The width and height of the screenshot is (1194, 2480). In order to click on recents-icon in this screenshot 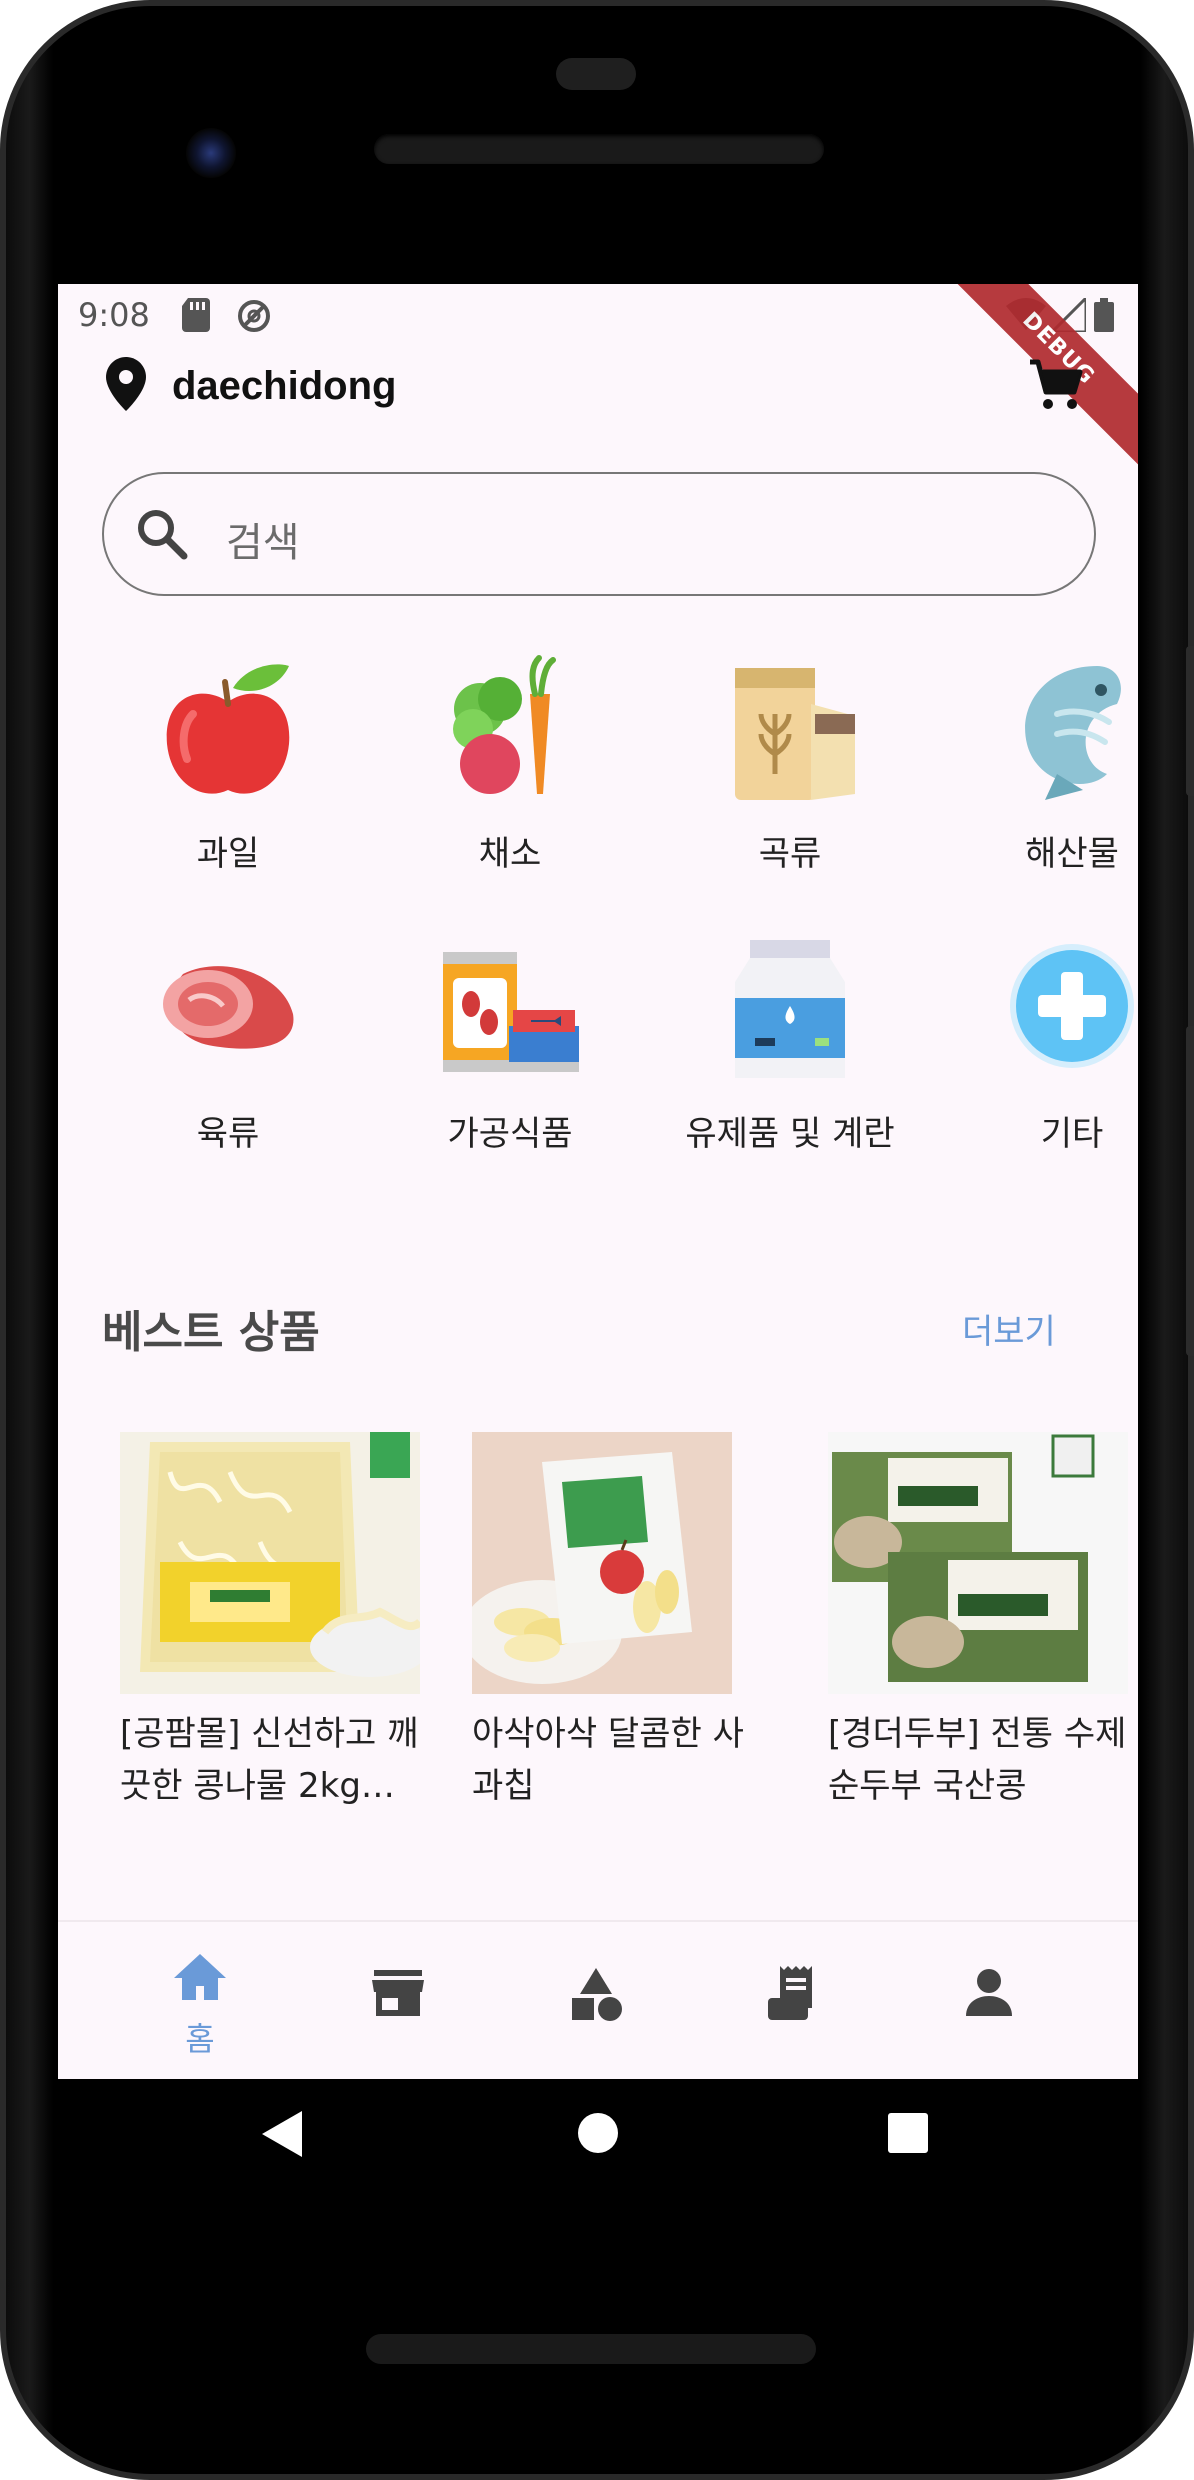, I will do `click(908, 2133)`.